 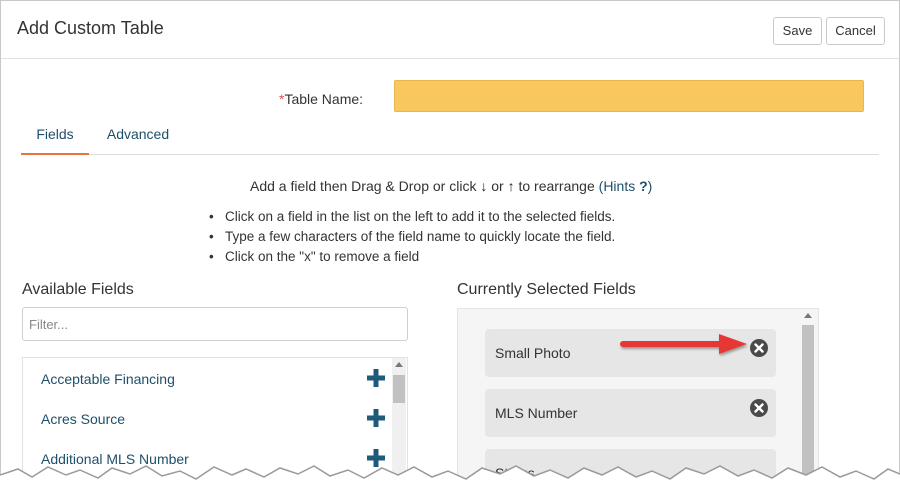 What do you see at coordinates (643, 186) in the screenshot?
I see `question-icon: ?` at bounding box center [643, 186].